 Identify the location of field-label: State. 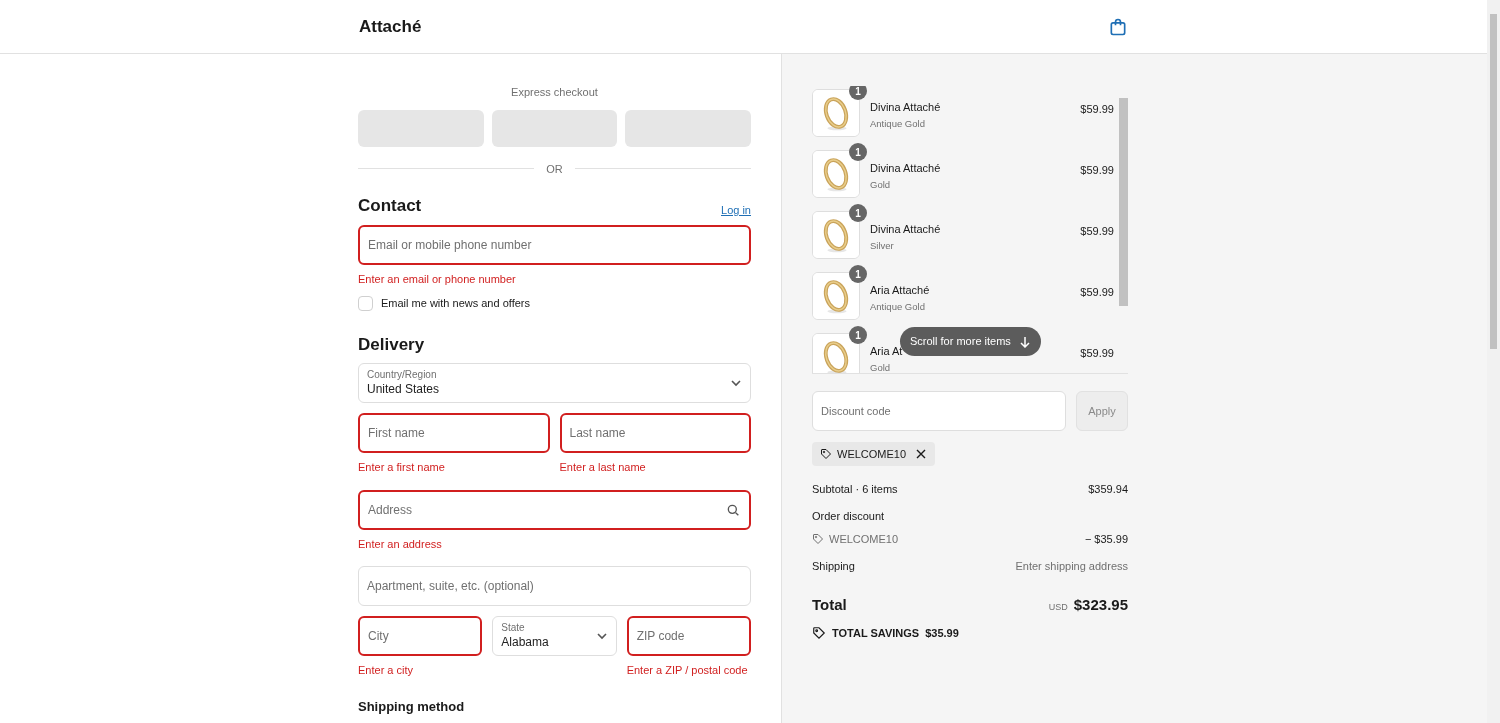
(513, 628).